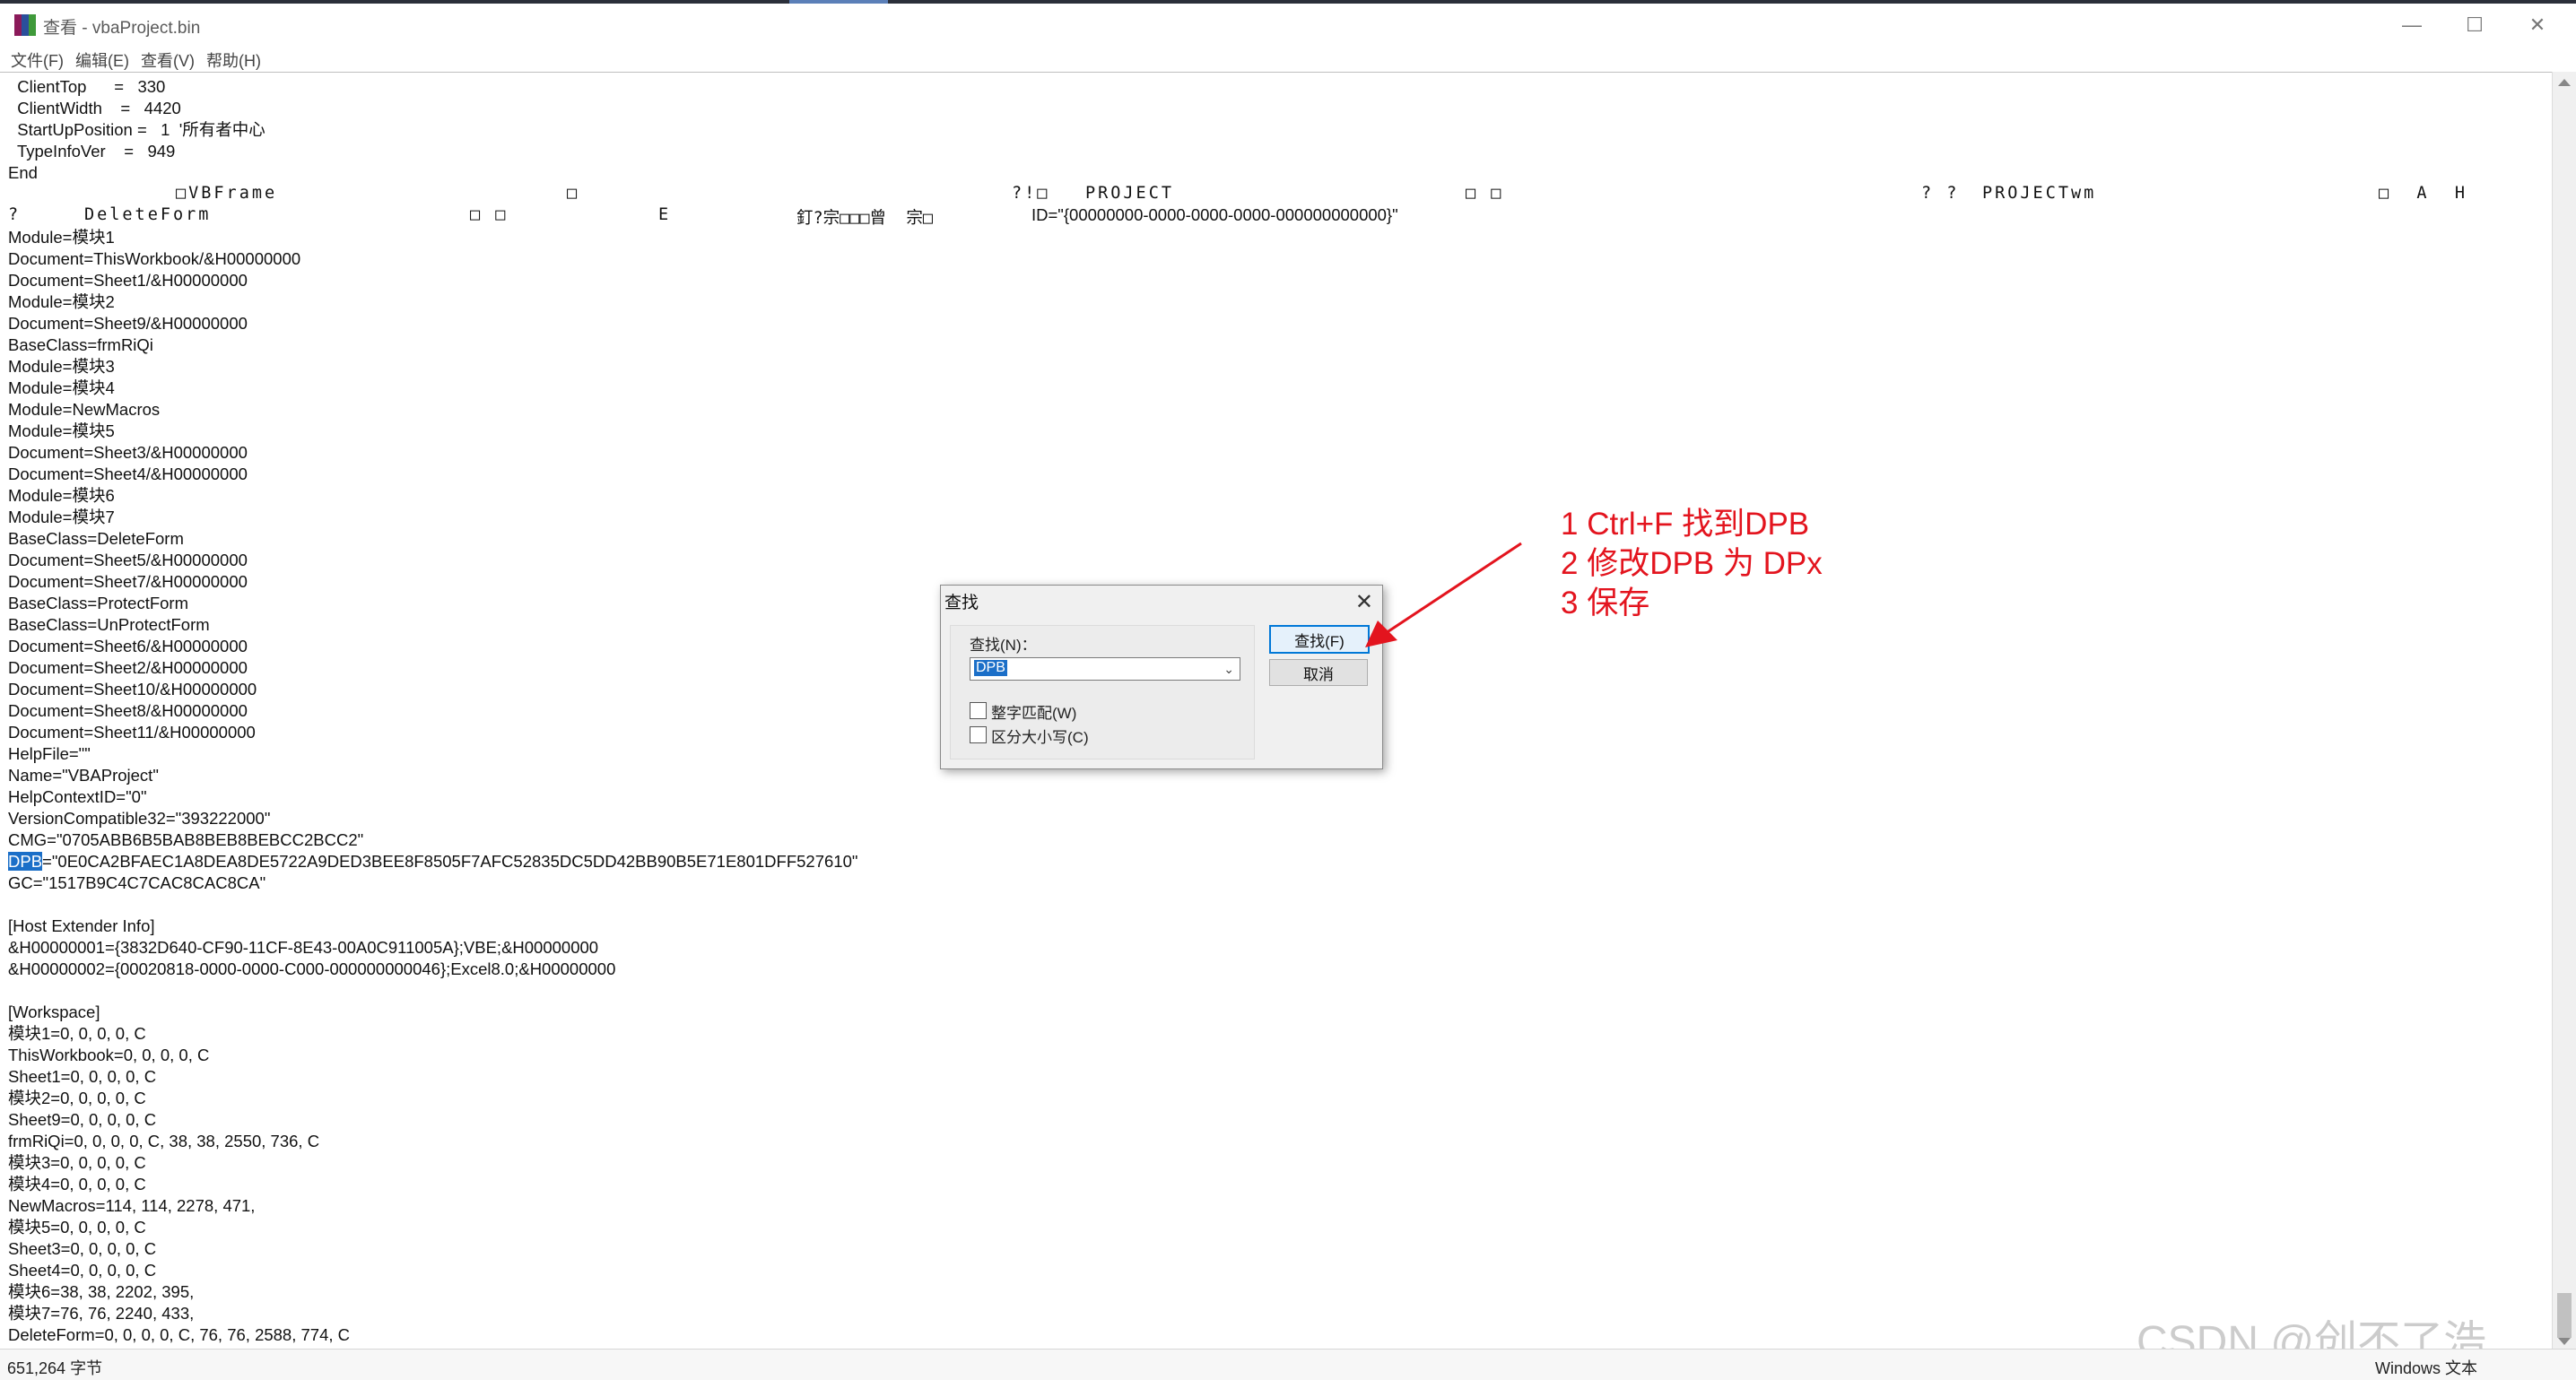 Image resolution: width=2576 pixels, height=1380 pixels. Describe the element at coordinates (77, 1098) in the screenshot. I see `text-line: 模块2=0, 0, 0, 0, C` at that location.